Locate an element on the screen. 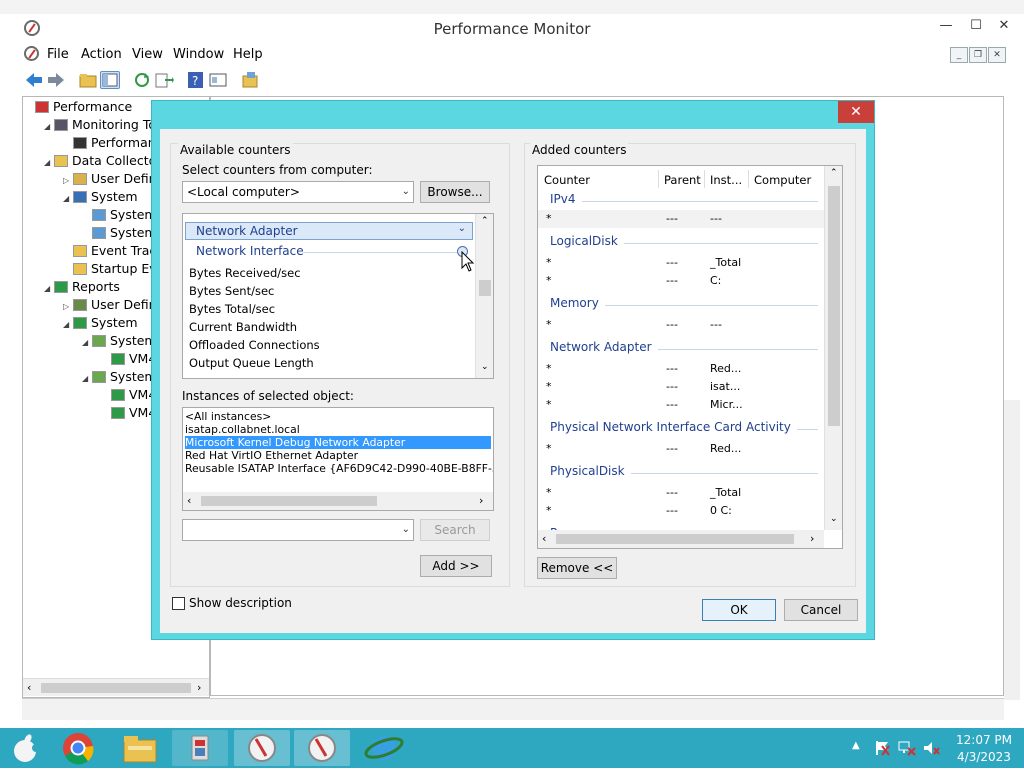 Image resolution: width=1024 pixels, height=769 pixels. network-status-icon is located at coordinates (907, 748).